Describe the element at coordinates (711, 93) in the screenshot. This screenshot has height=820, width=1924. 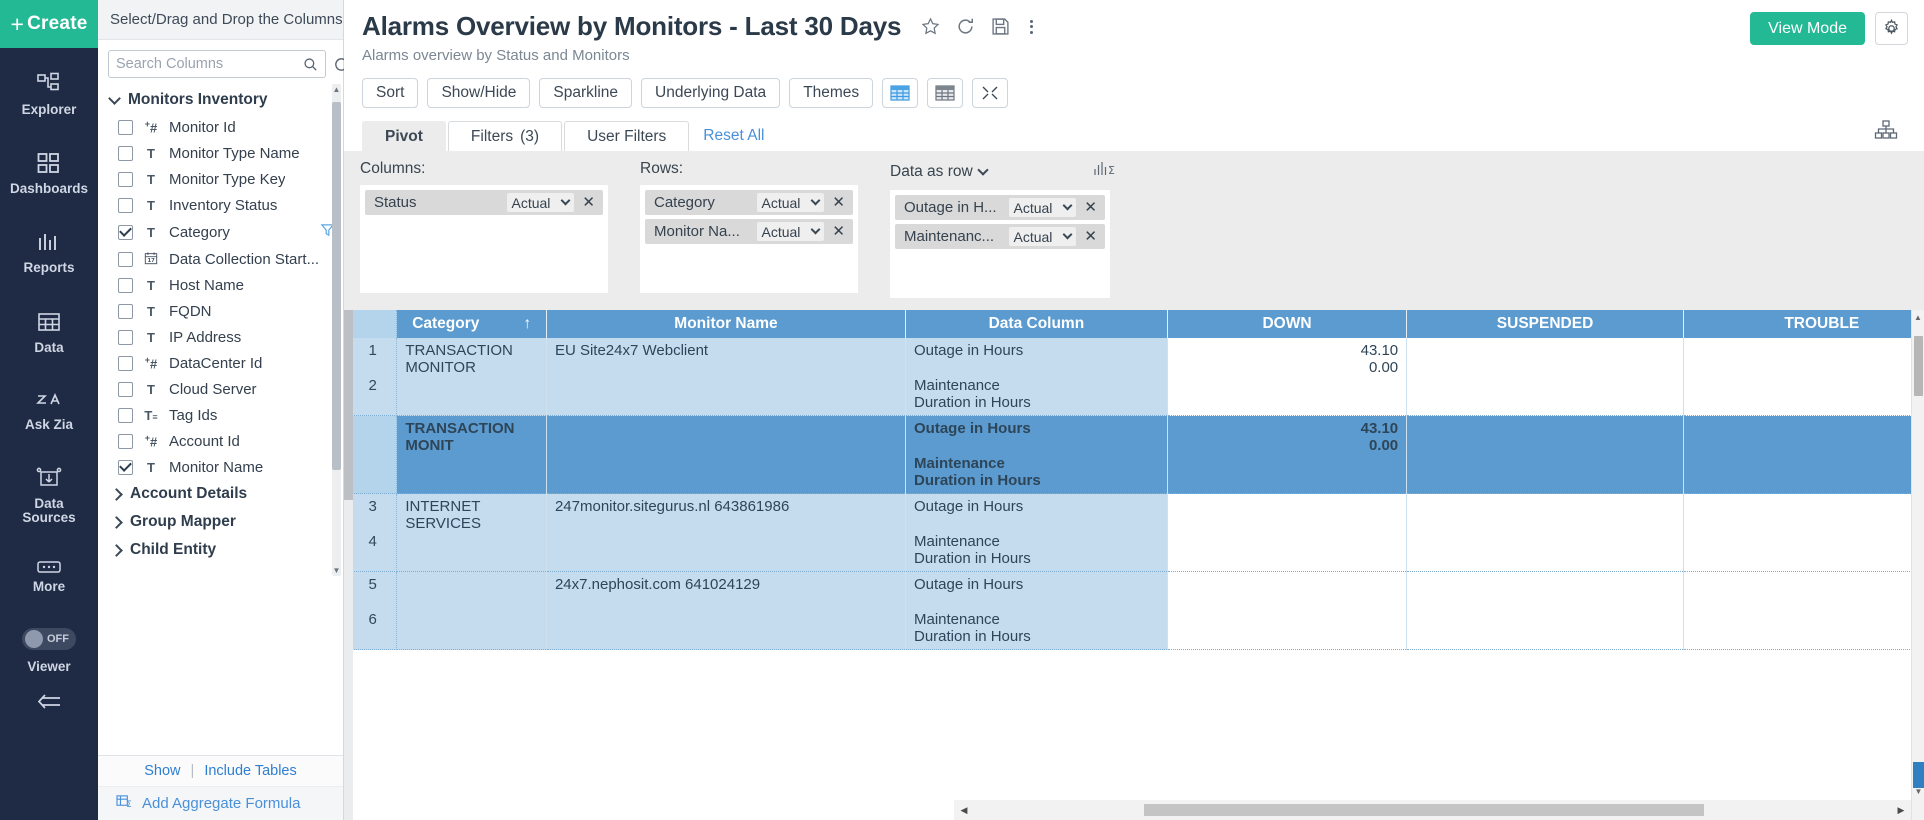
I see `underlying-data-button: Underlying Data` at that location.